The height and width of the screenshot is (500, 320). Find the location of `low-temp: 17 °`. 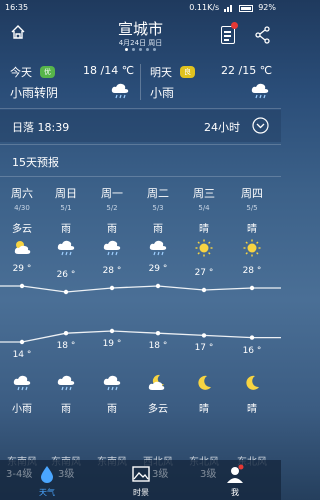

low-temp: 17 ° is located at coordinates (204, 348).